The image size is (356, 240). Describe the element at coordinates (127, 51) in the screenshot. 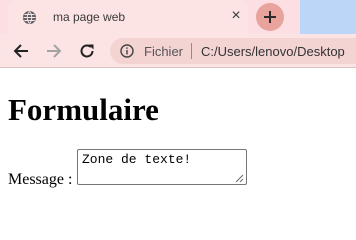

I see `info-icon` at that location.